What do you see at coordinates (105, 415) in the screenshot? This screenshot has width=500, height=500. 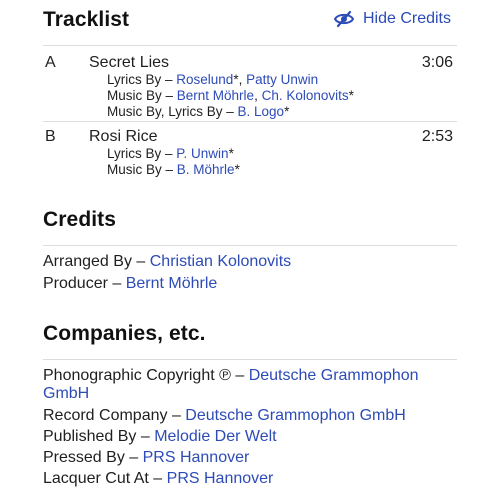 I see `company-role: Record Company` at bounding box center [105, 415].